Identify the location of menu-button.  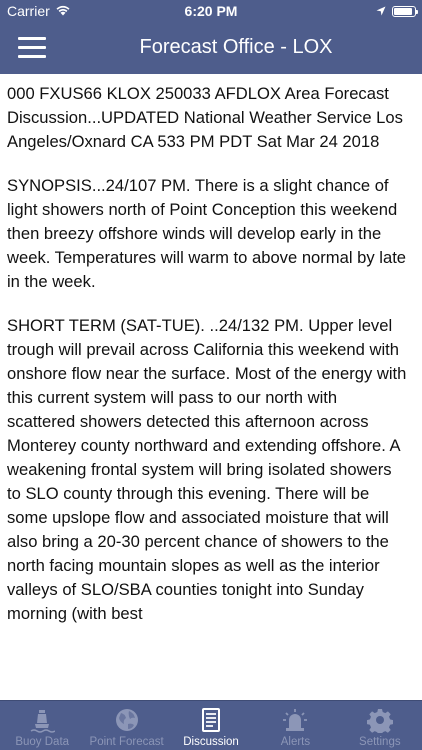
(32, 48).